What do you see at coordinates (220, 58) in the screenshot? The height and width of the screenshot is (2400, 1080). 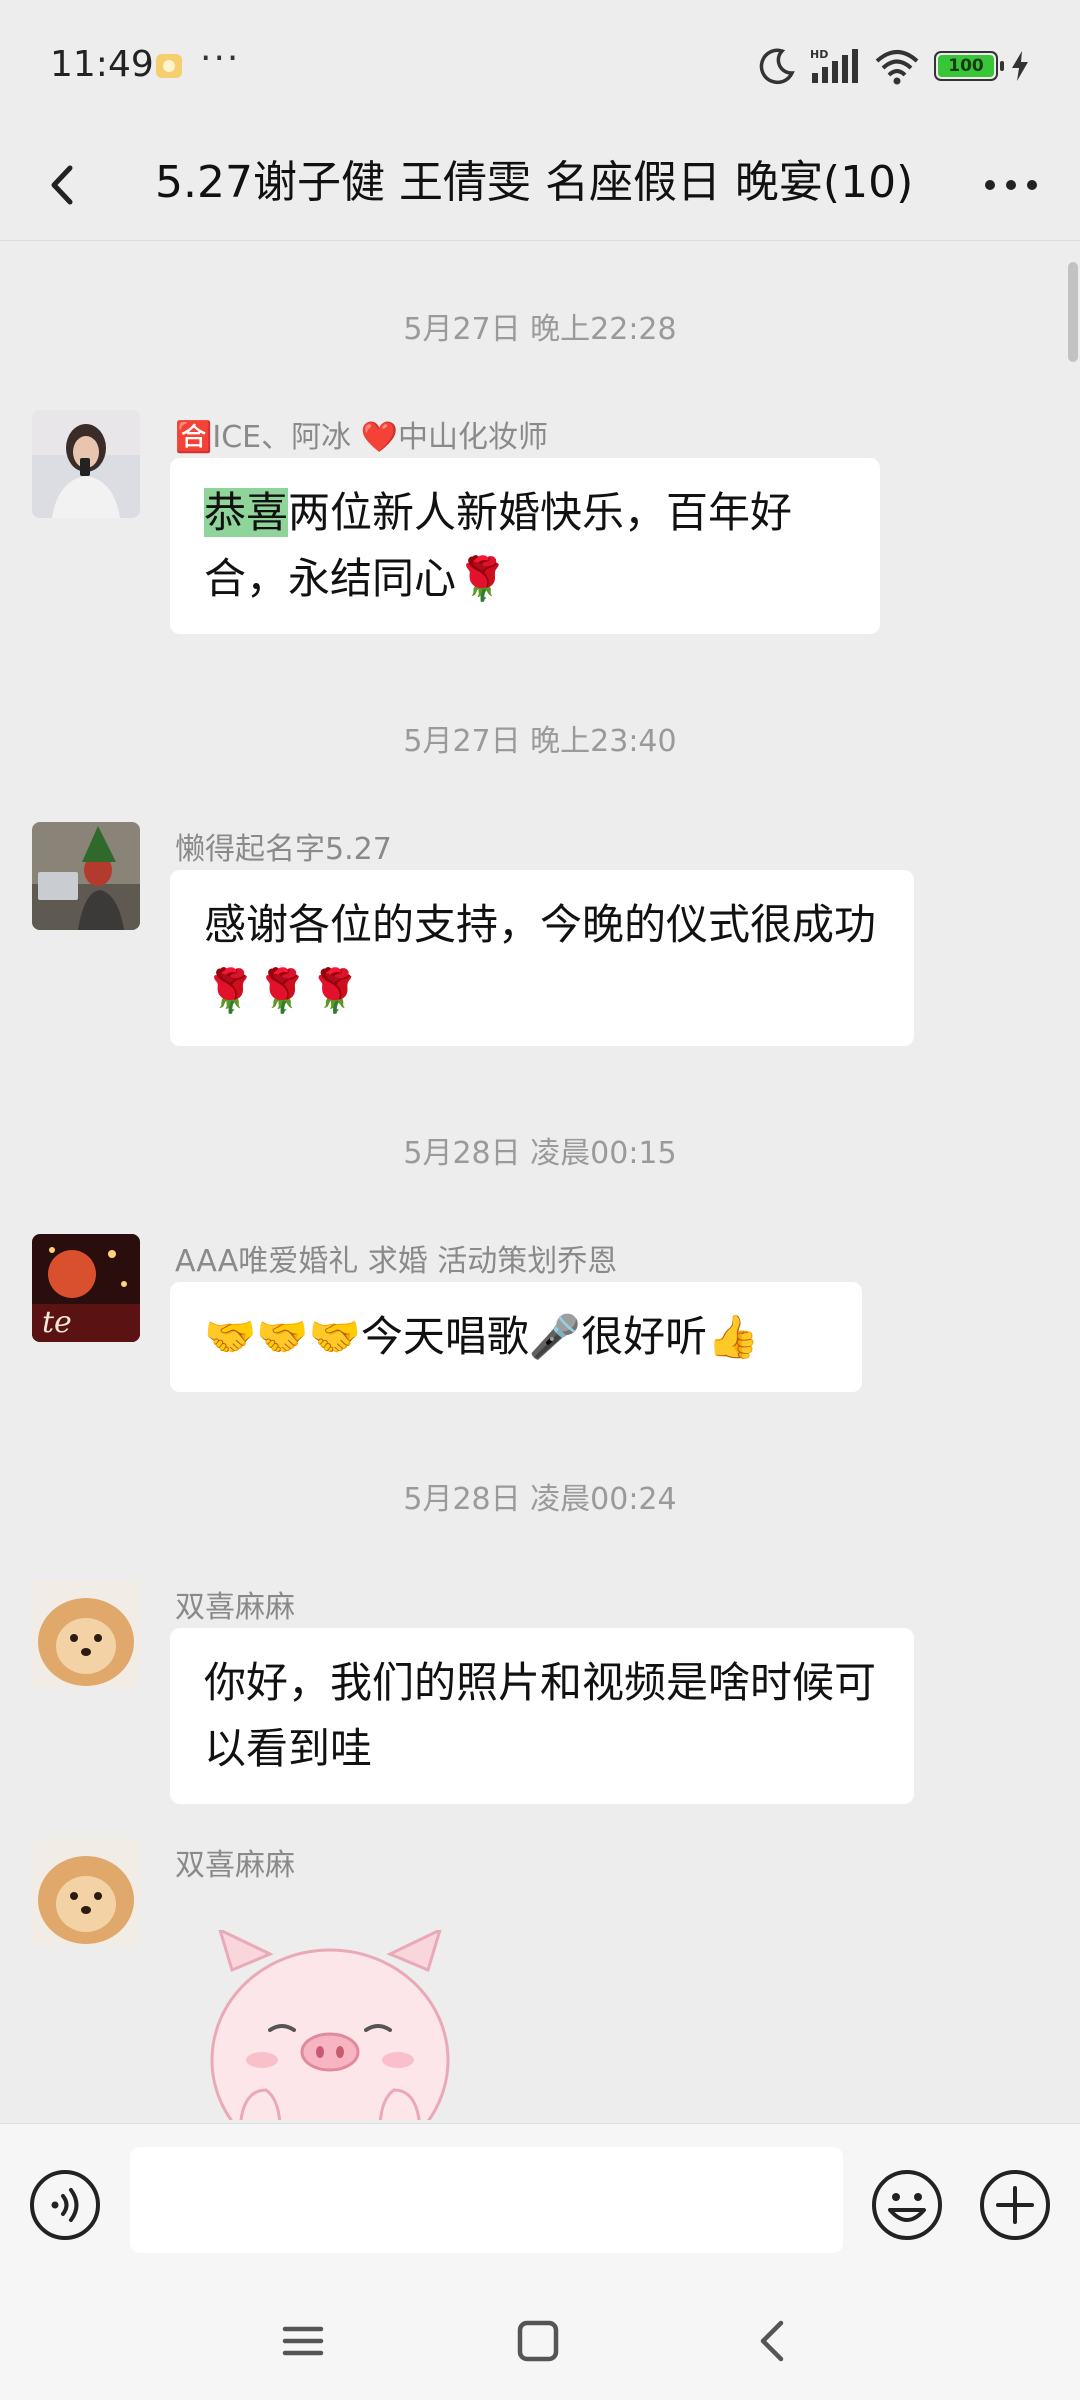 I see `more-notifications-indicator: ···` at bounding box center [220, 58].